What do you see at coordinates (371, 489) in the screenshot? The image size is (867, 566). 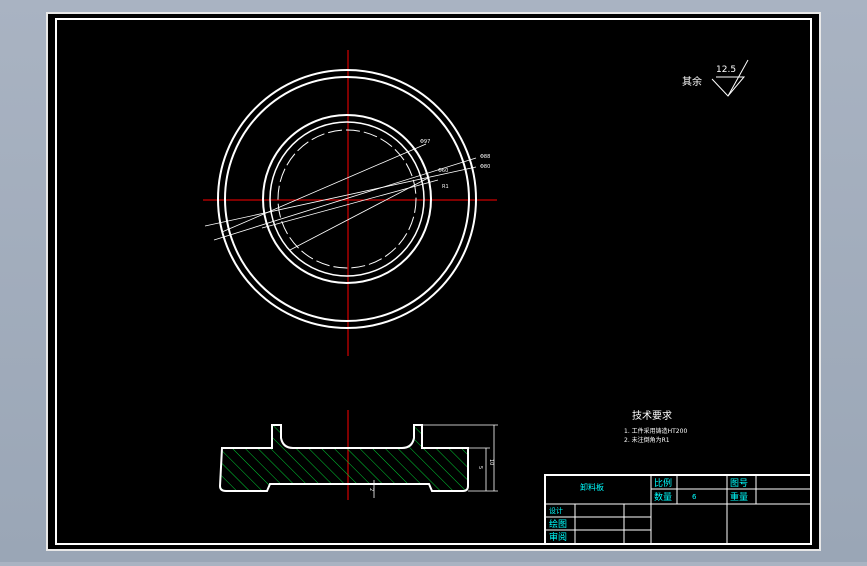 I see `dim-label-thickness: 2` at bounding box center [371, 489].